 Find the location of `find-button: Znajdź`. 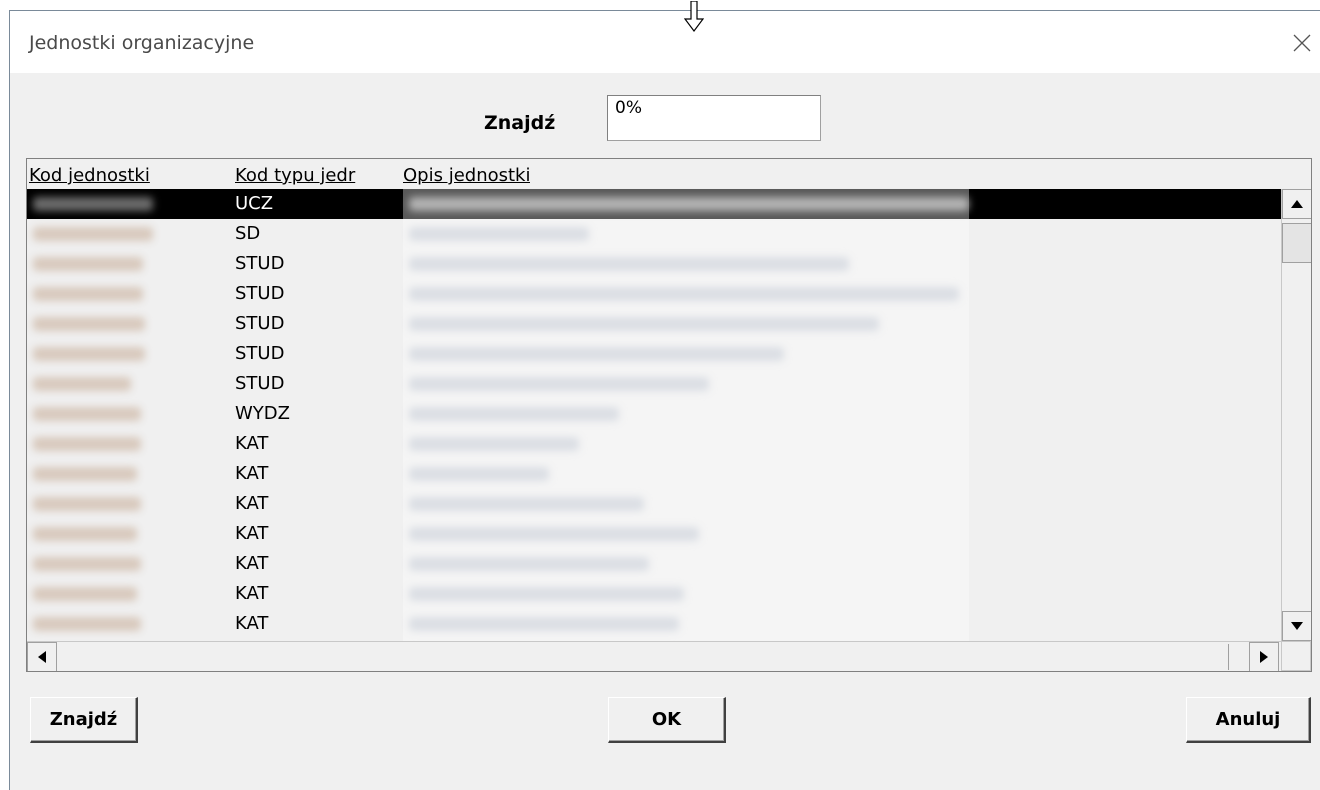

find-button: Znajdź is located at coordinates (84, 720).